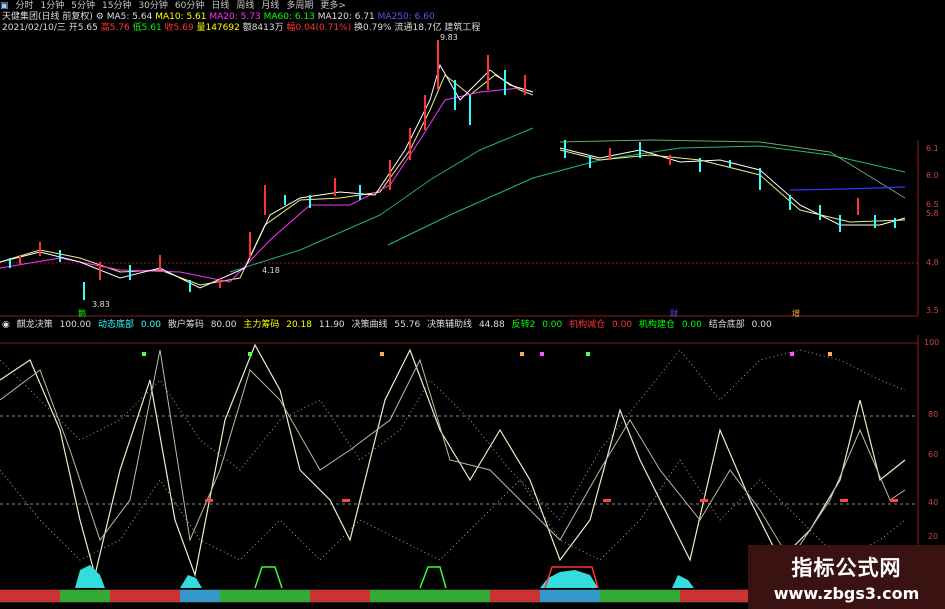 The height and width of the screenshot is (609, 945). What do you see at coordinates (185, 325) in the screenshot?
I see `scatter-label: 散户筹码` at bounding box center [185, 325].